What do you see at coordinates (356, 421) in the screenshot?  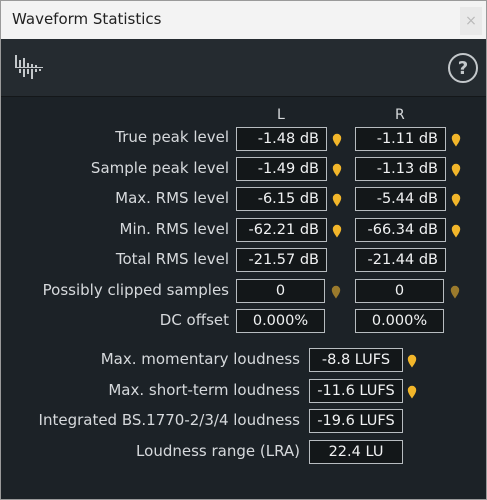 I see `loudness-value: -19.6 LUFS` at bounding box center [356, 421].